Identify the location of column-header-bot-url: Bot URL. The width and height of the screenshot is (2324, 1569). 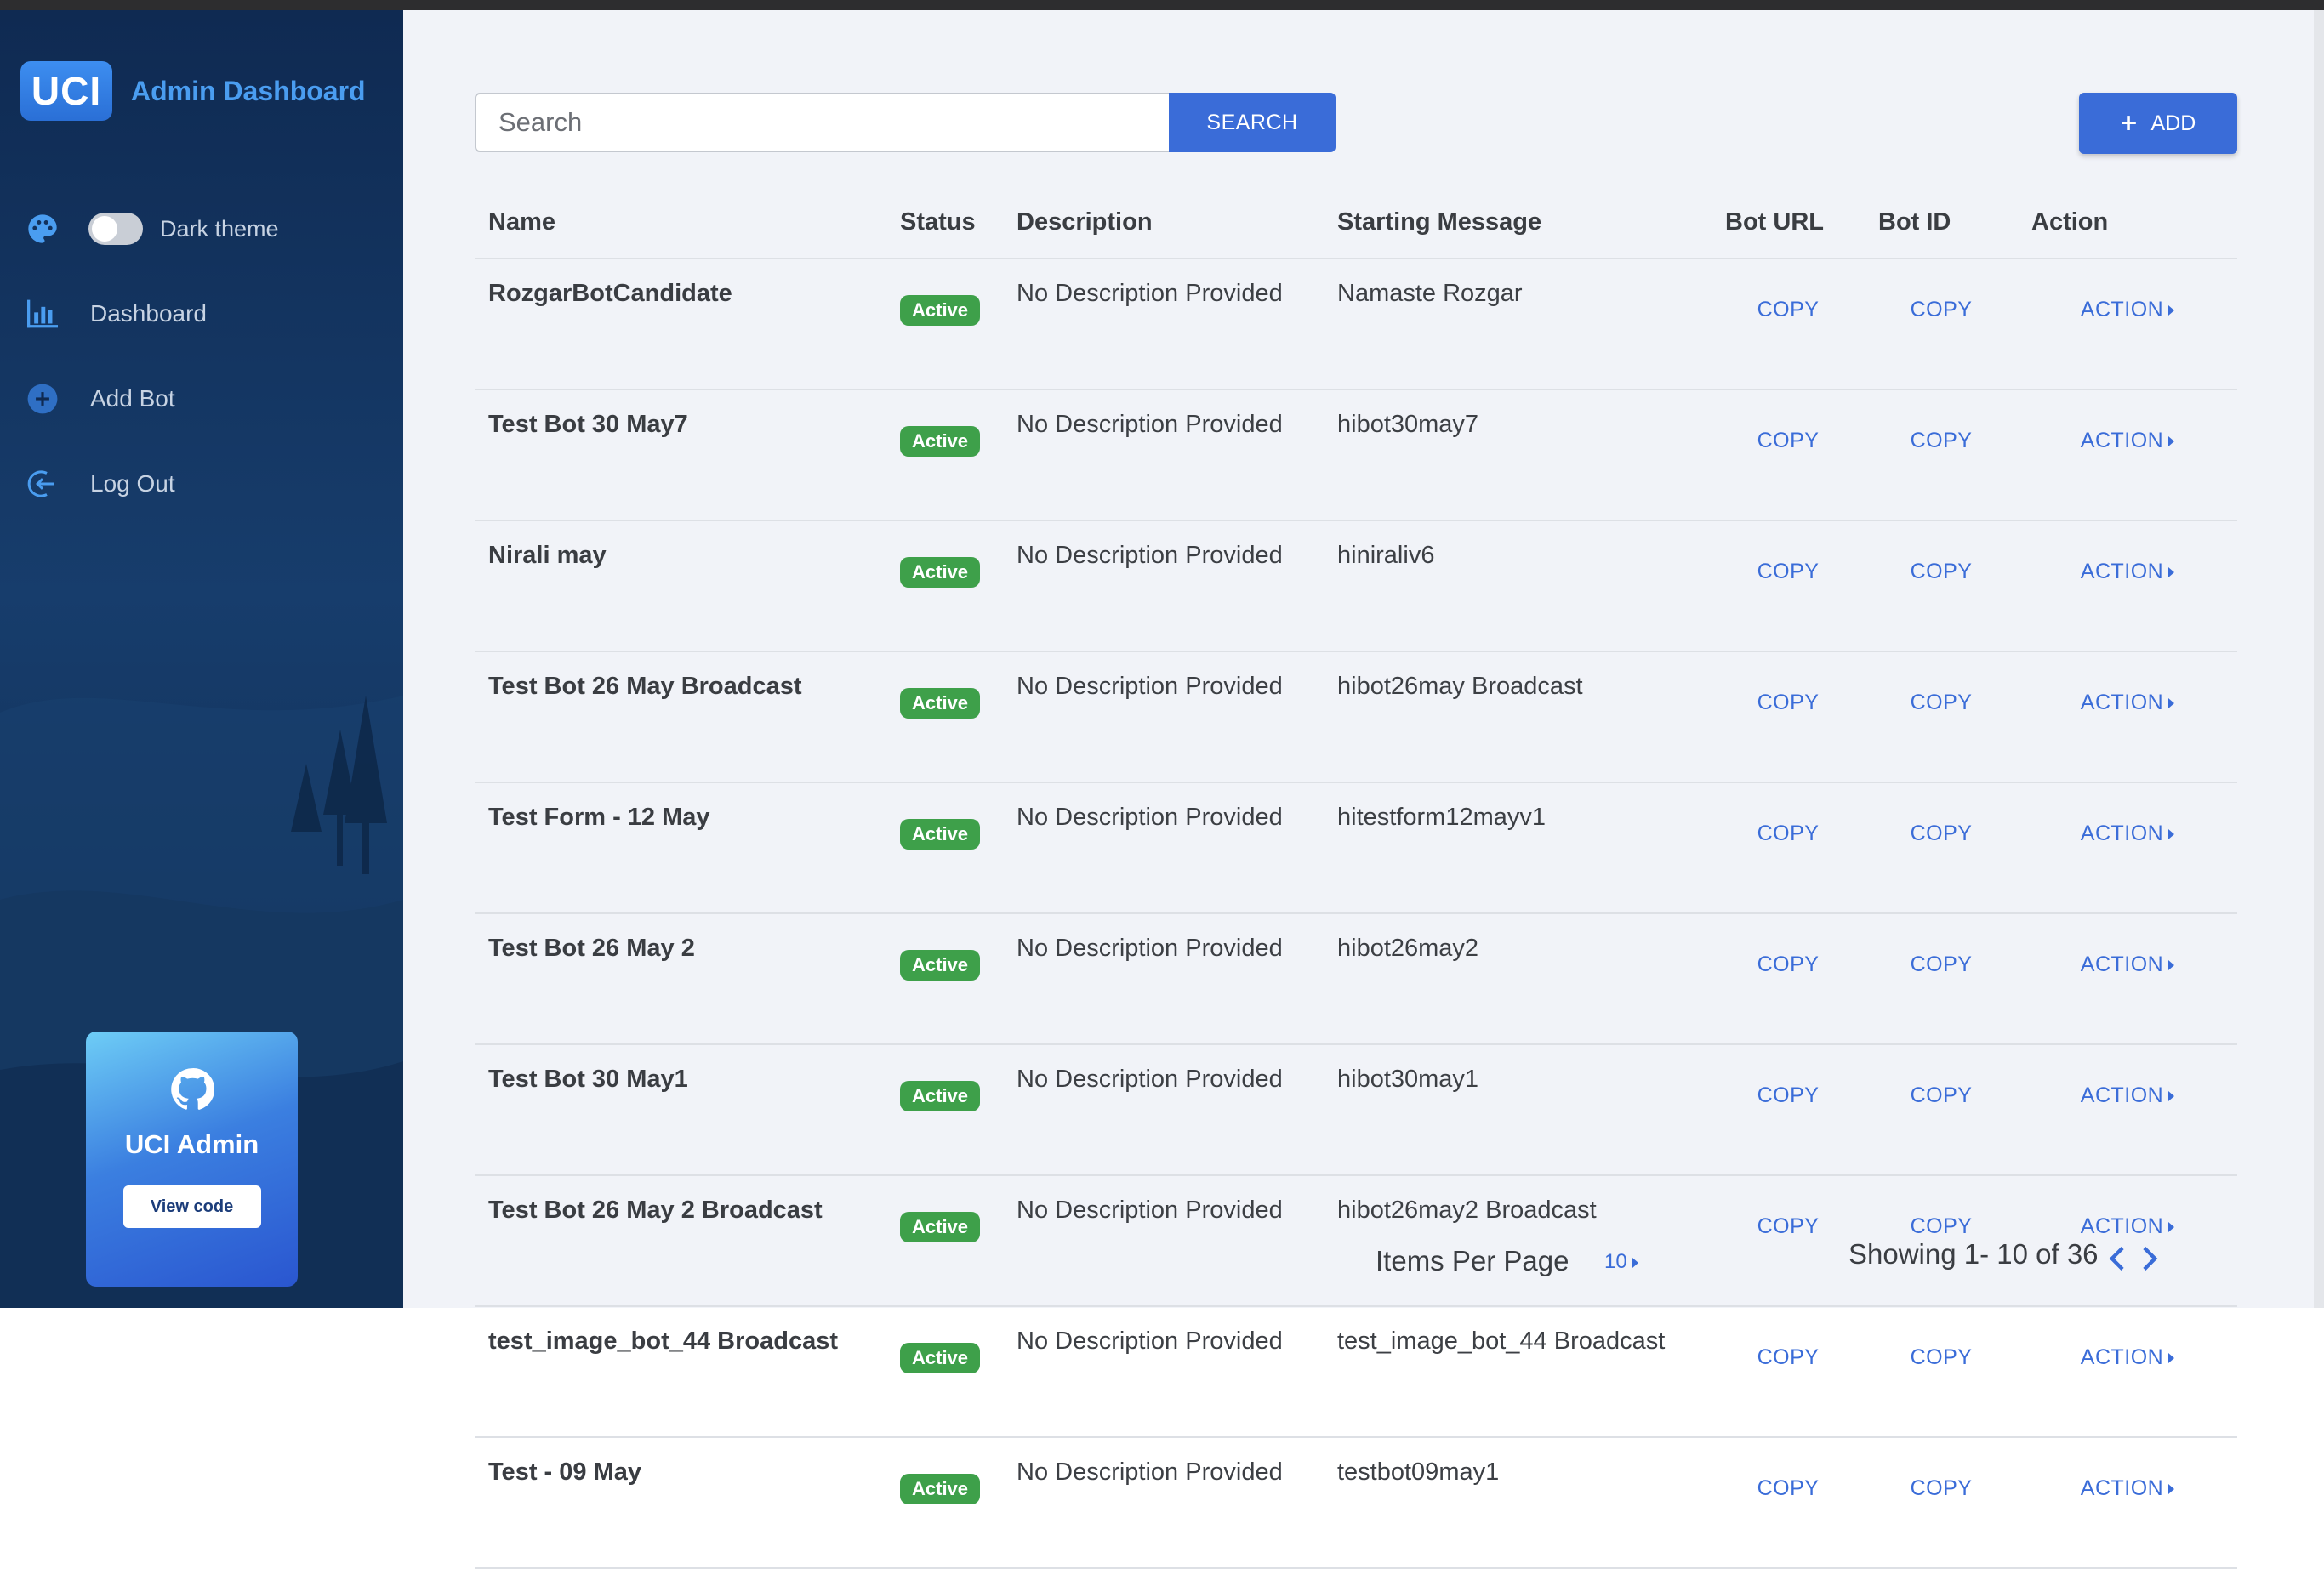
(1788, 223).